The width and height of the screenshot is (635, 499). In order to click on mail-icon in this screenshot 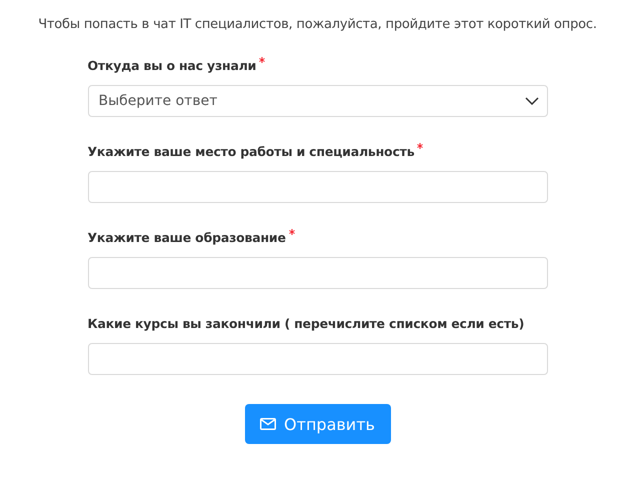, I will do `click(268, 424)`.